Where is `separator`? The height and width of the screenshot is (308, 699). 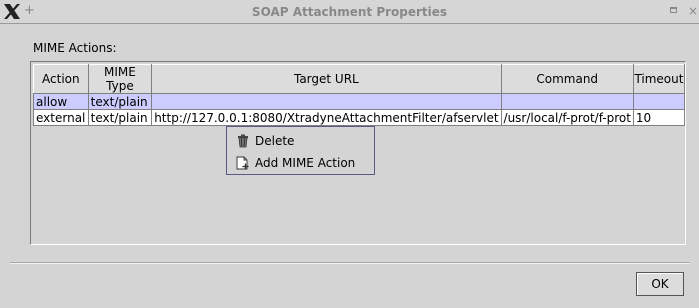 separator is located at coordinates (350, 263).